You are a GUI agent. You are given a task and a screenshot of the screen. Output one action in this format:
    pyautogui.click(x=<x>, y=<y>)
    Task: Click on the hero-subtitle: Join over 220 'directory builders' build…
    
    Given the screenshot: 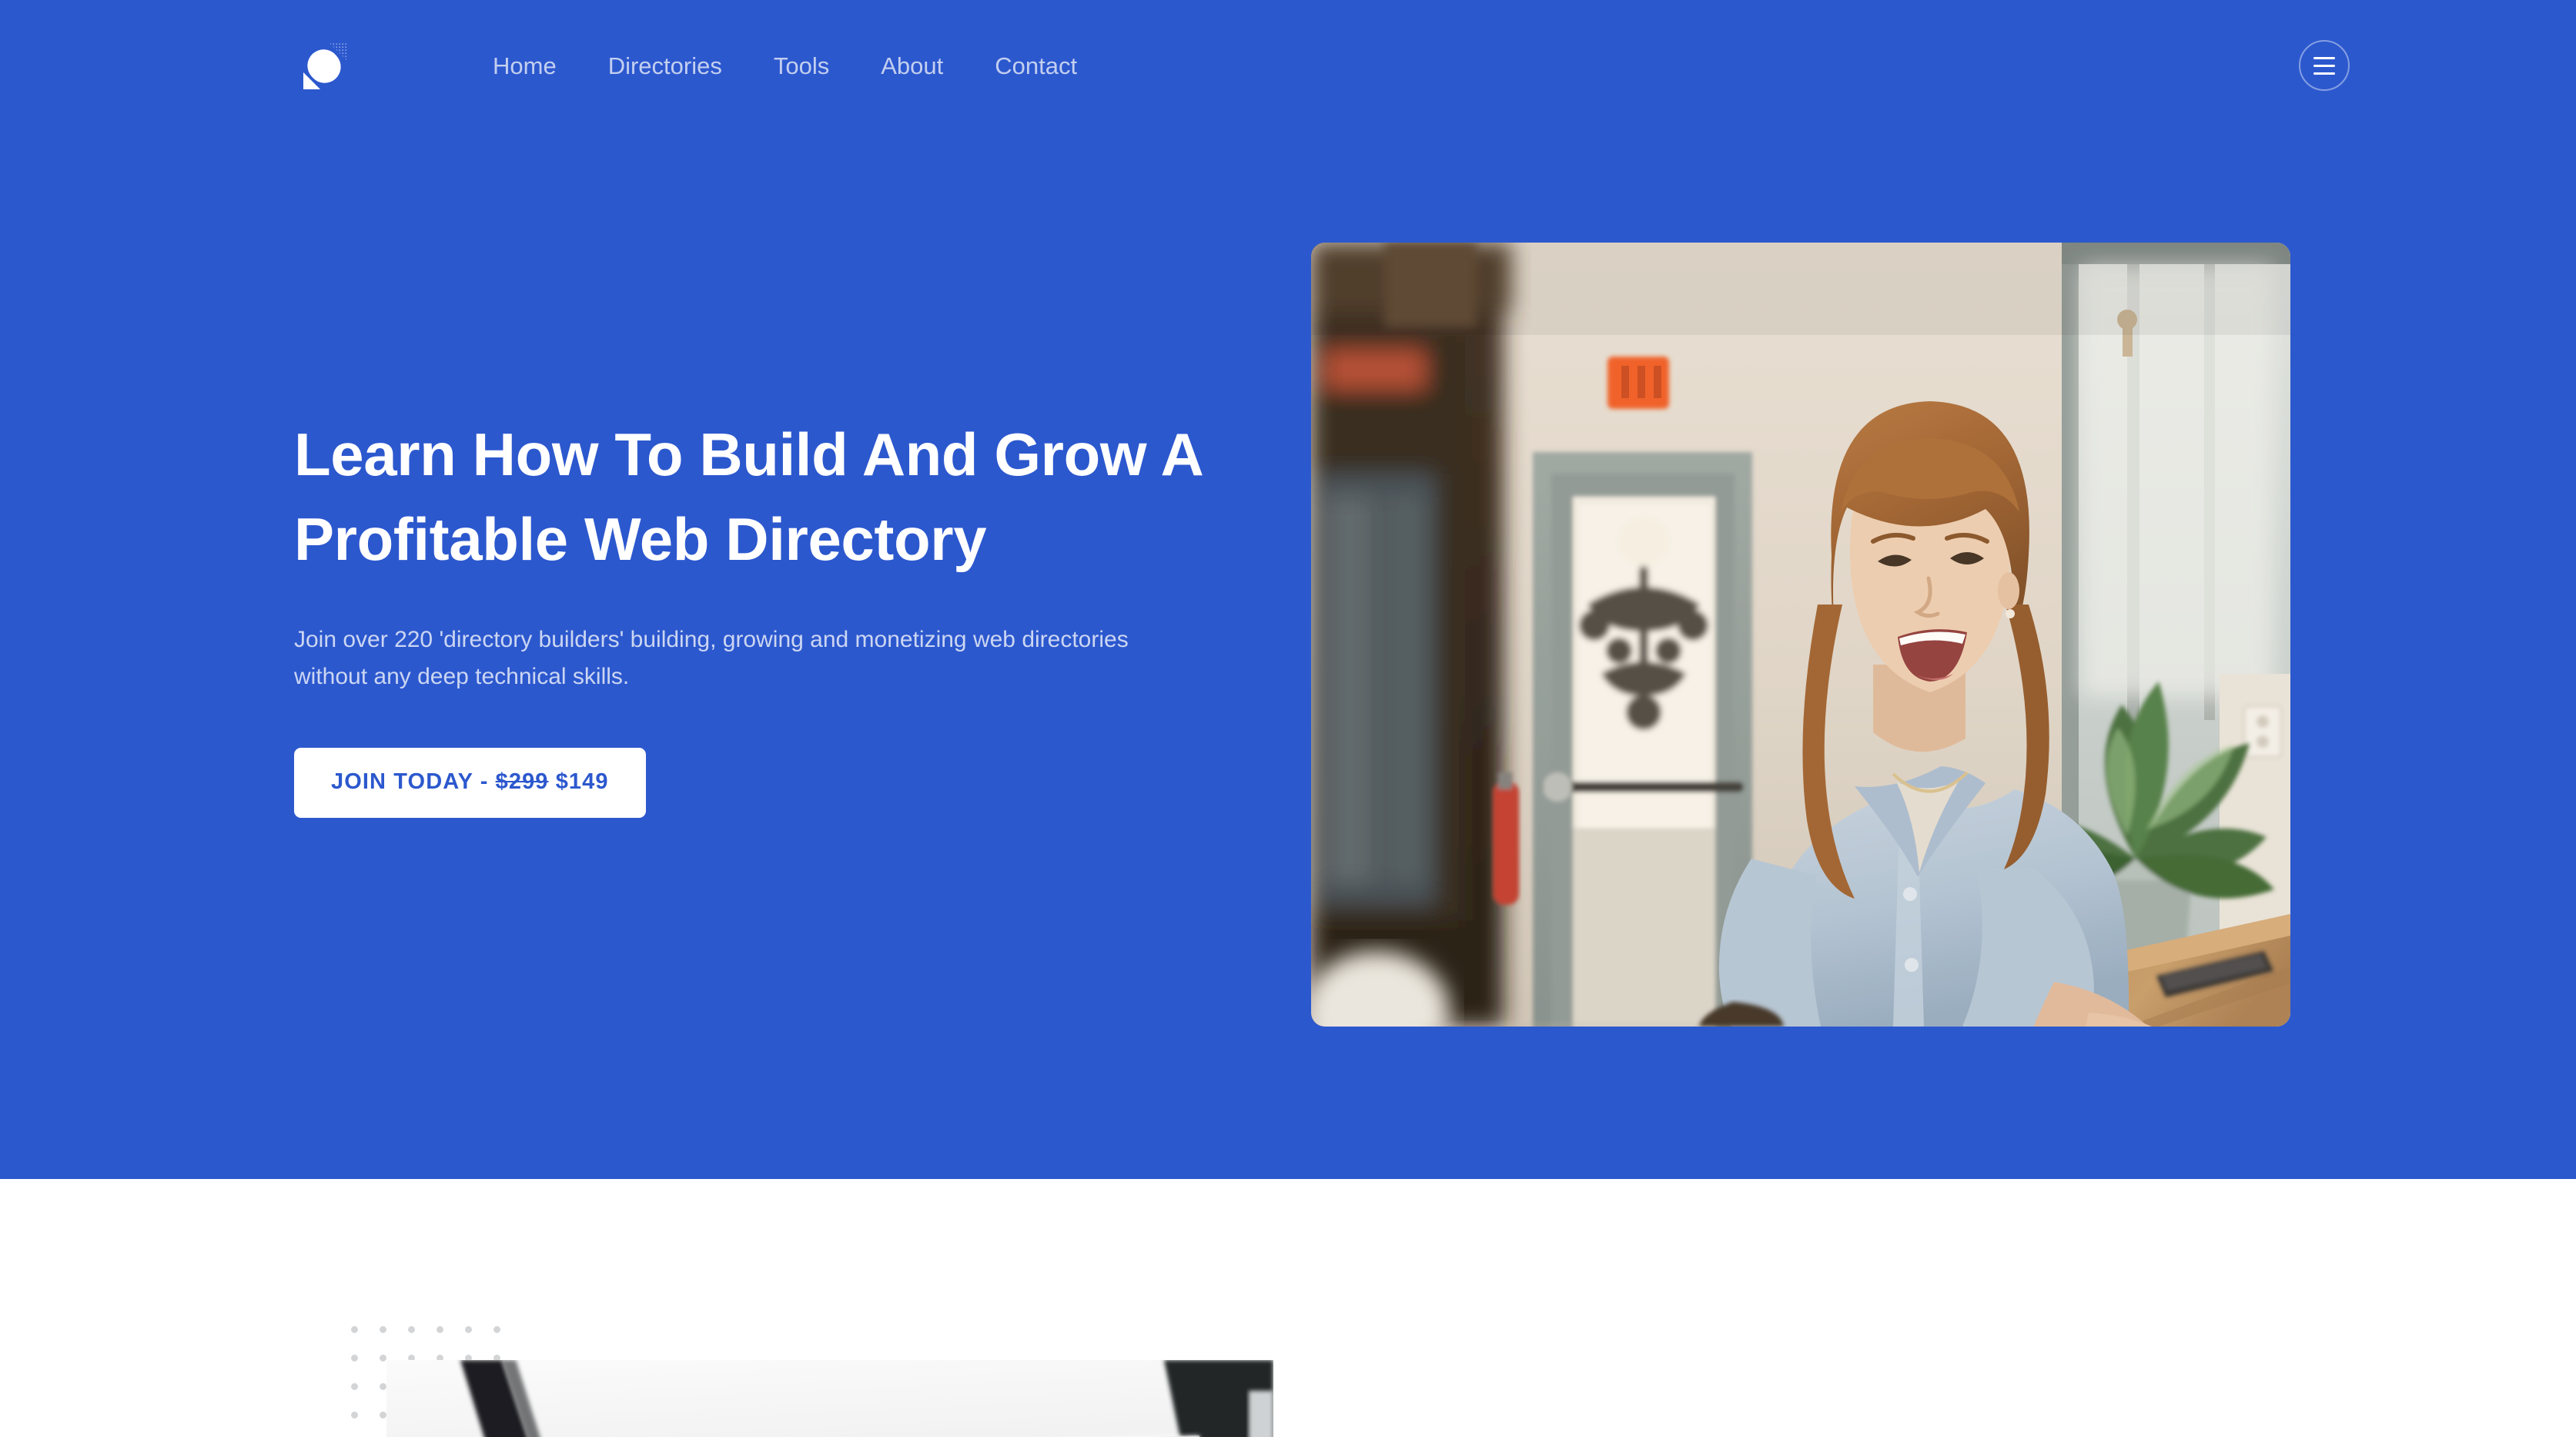 What is the action you would take?
    pyautogui.click(x=712, y=658)
    